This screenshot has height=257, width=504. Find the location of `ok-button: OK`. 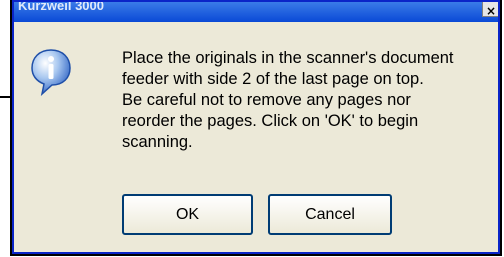

ok-button: OK is located at coordinates (187, 214).